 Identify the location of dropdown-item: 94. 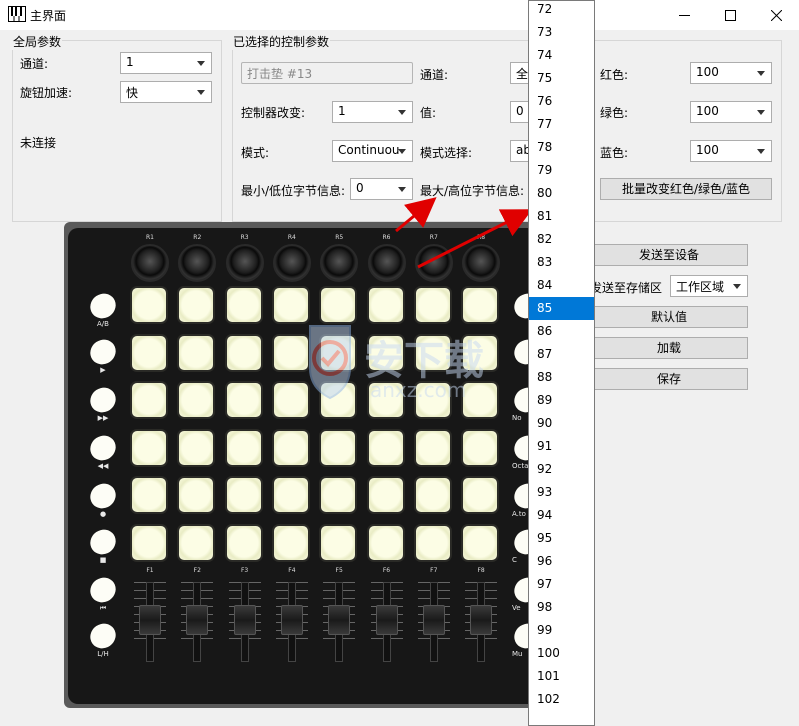
(561, 515).